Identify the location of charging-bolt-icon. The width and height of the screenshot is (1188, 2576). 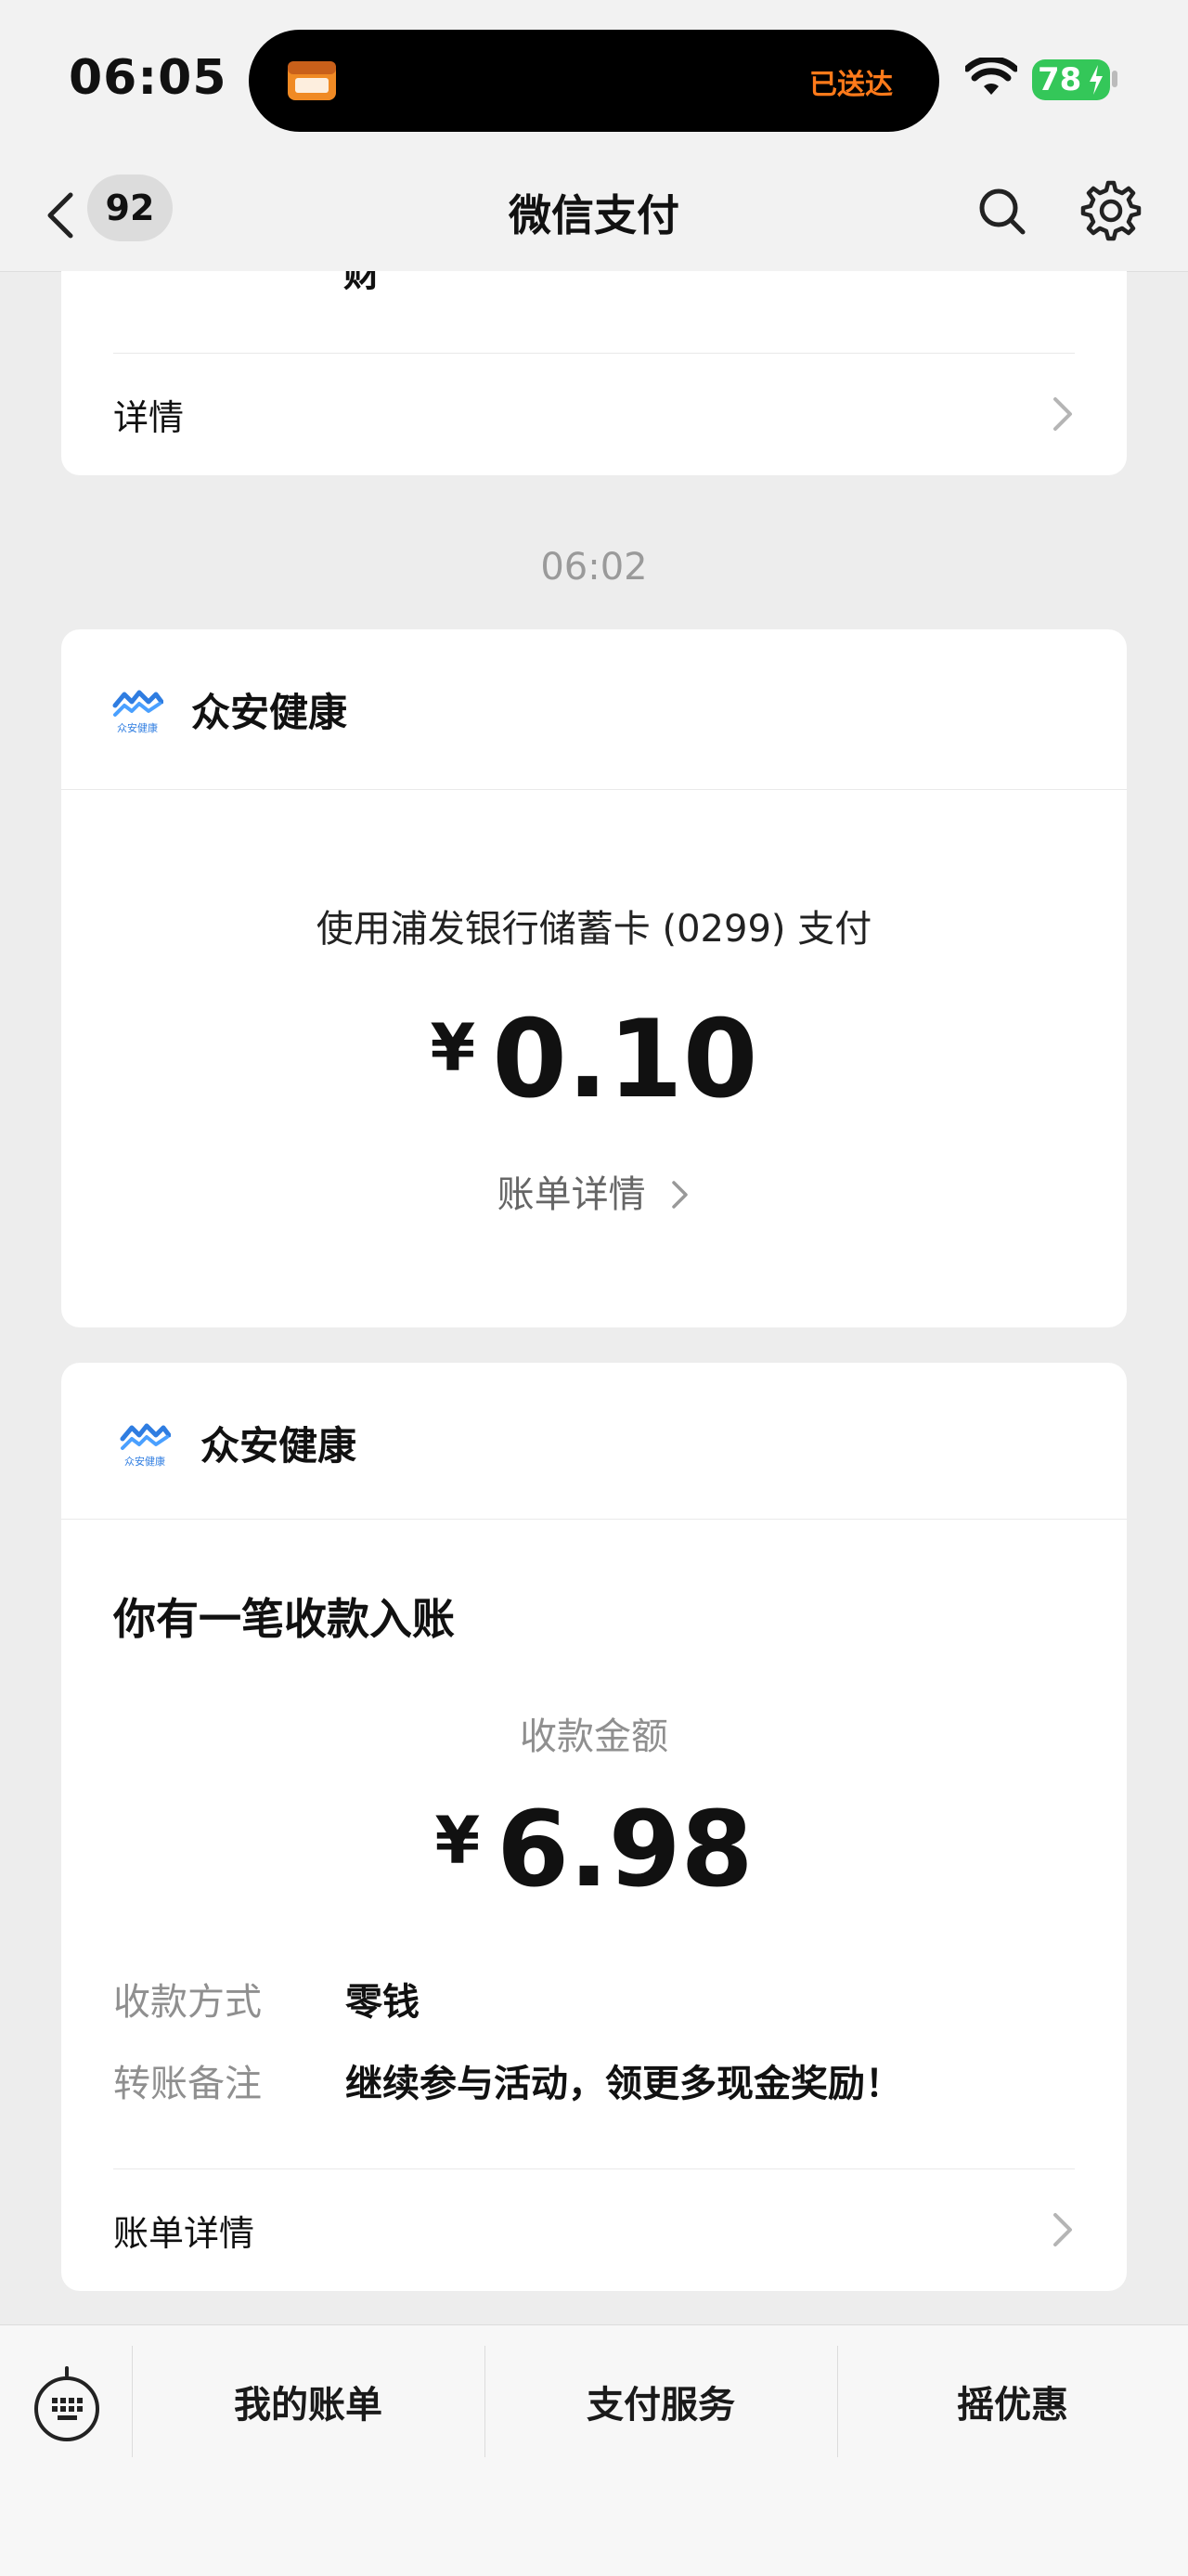
(1096, 80).